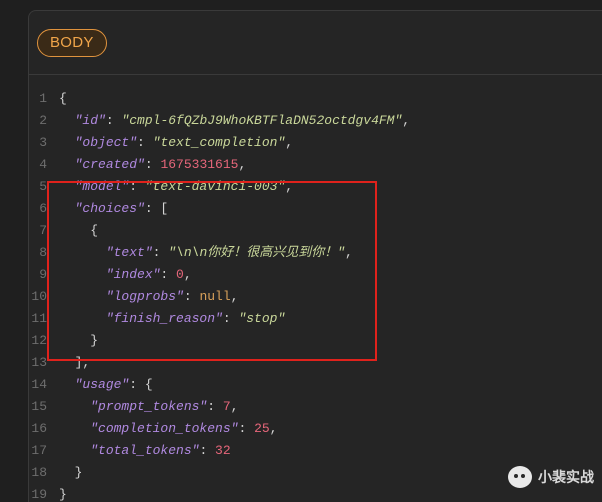  Describe the element at coordinates (226, 406) in the screenshot. I see `code-token: 7` at that location.